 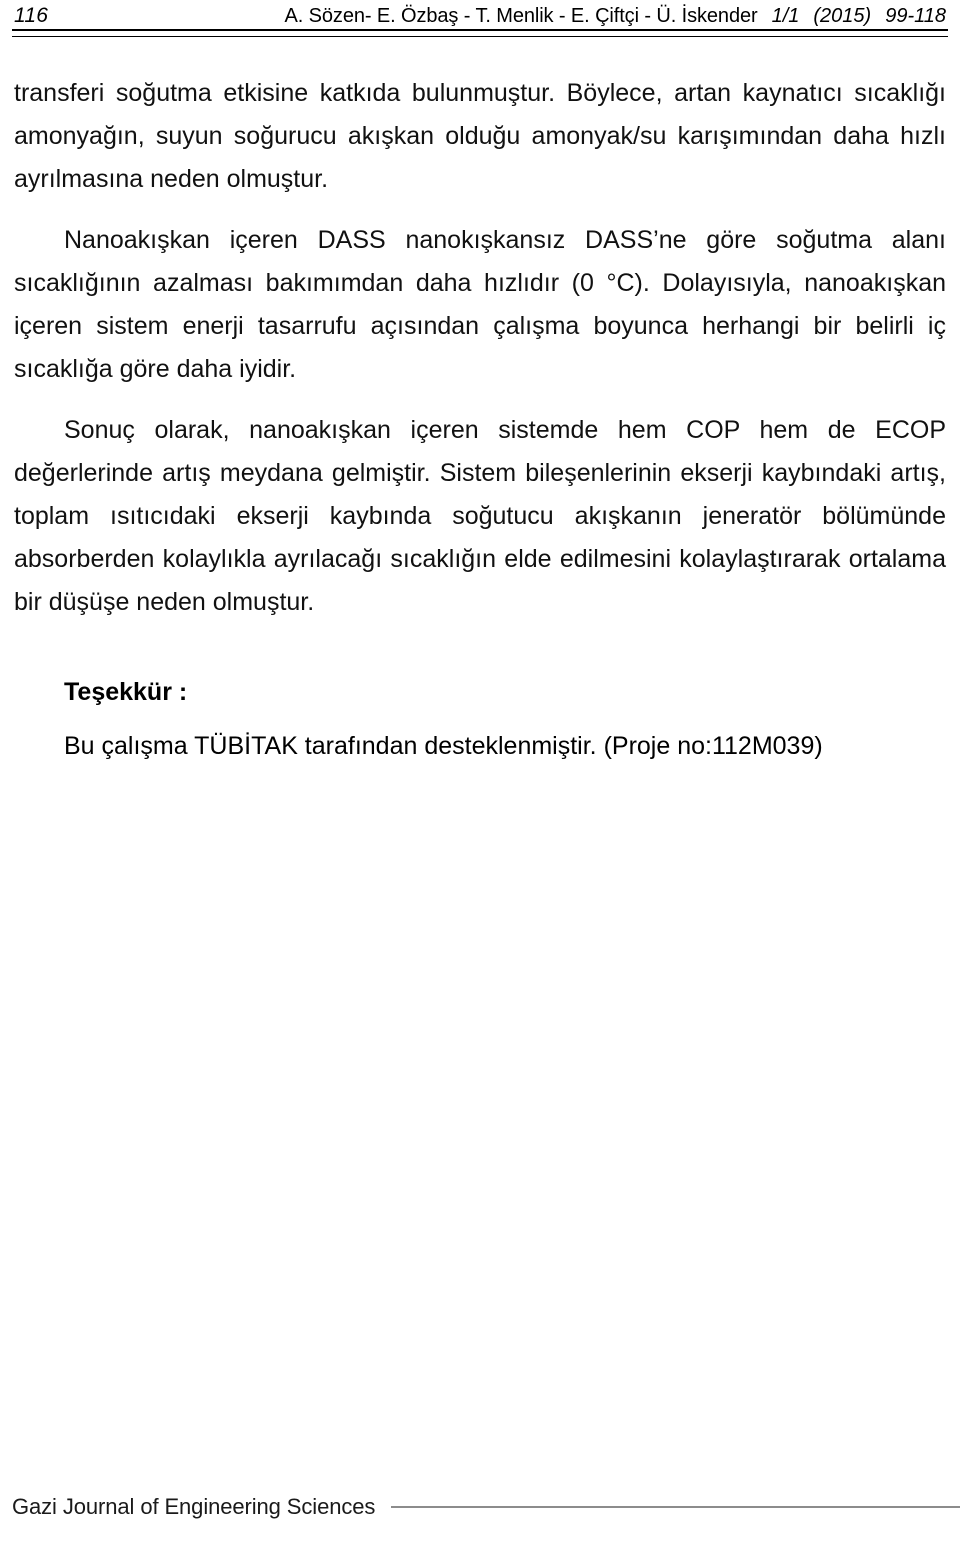 I want to click on page-footer: Gazi Journal of Engineering Sciences, so click(x=486, y=1507).